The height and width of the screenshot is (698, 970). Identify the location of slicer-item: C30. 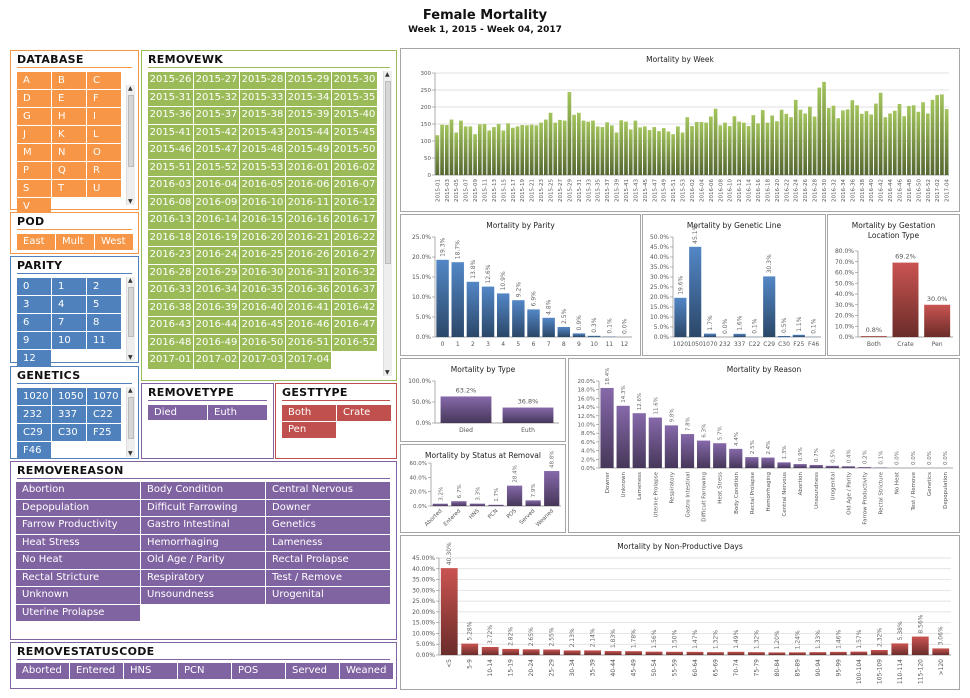
(69, 432).